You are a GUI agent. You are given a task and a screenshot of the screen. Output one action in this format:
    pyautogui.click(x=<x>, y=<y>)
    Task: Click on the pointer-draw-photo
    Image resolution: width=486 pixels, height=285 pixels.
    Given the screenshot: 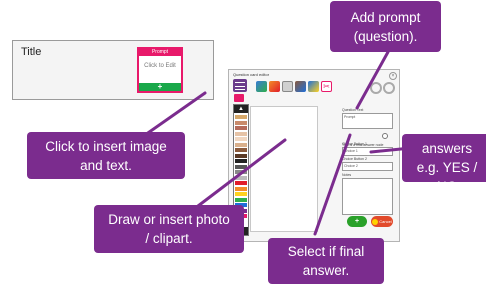 What is the action you would take?
    pyautogui.click(x=241, y=173)
    